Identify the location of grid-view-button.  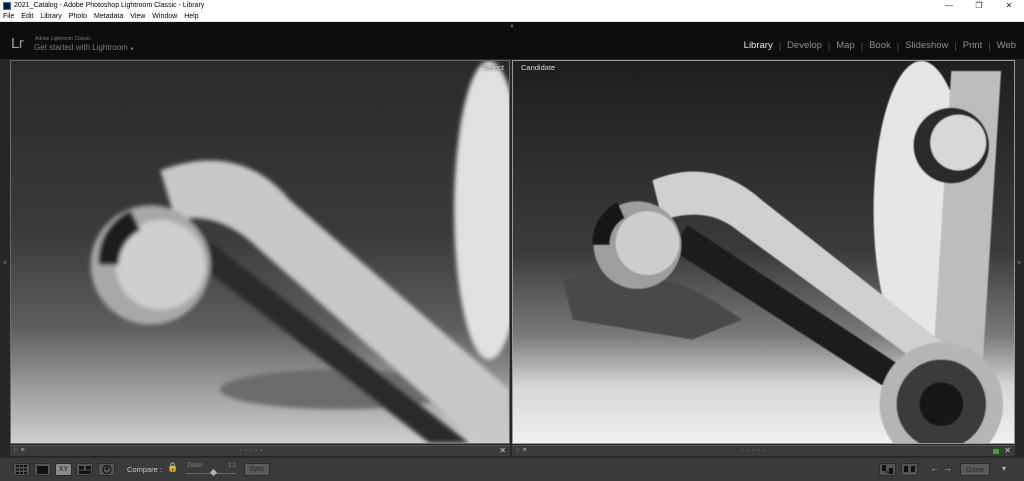
(21, 469).